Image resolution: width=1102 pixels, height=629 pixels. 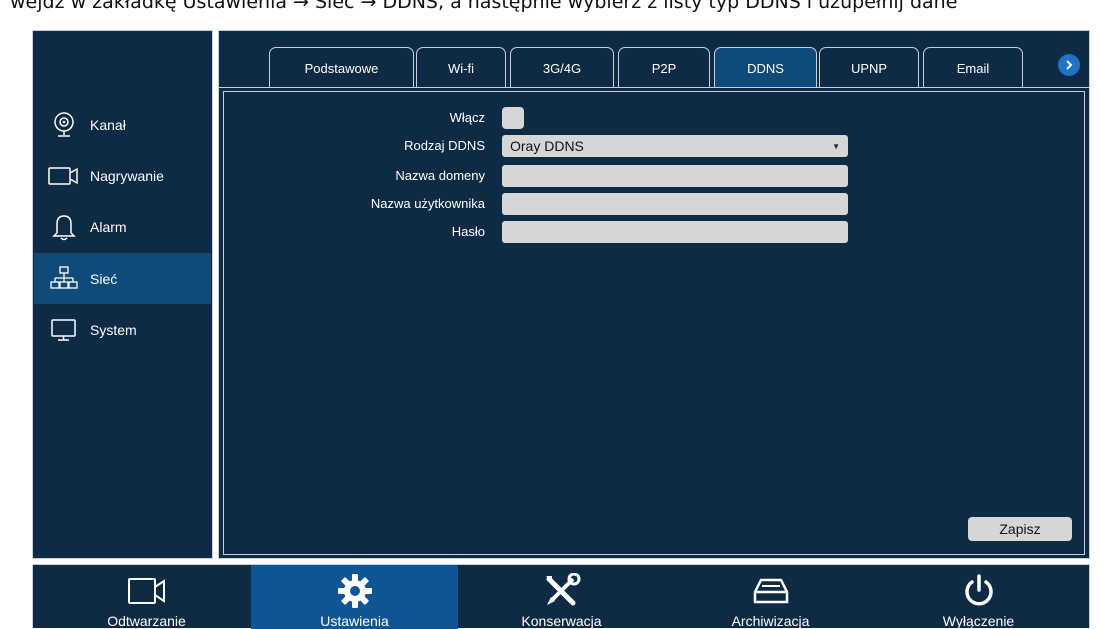 I want to click on tab-label: P2P, so click(x=664, y=68).